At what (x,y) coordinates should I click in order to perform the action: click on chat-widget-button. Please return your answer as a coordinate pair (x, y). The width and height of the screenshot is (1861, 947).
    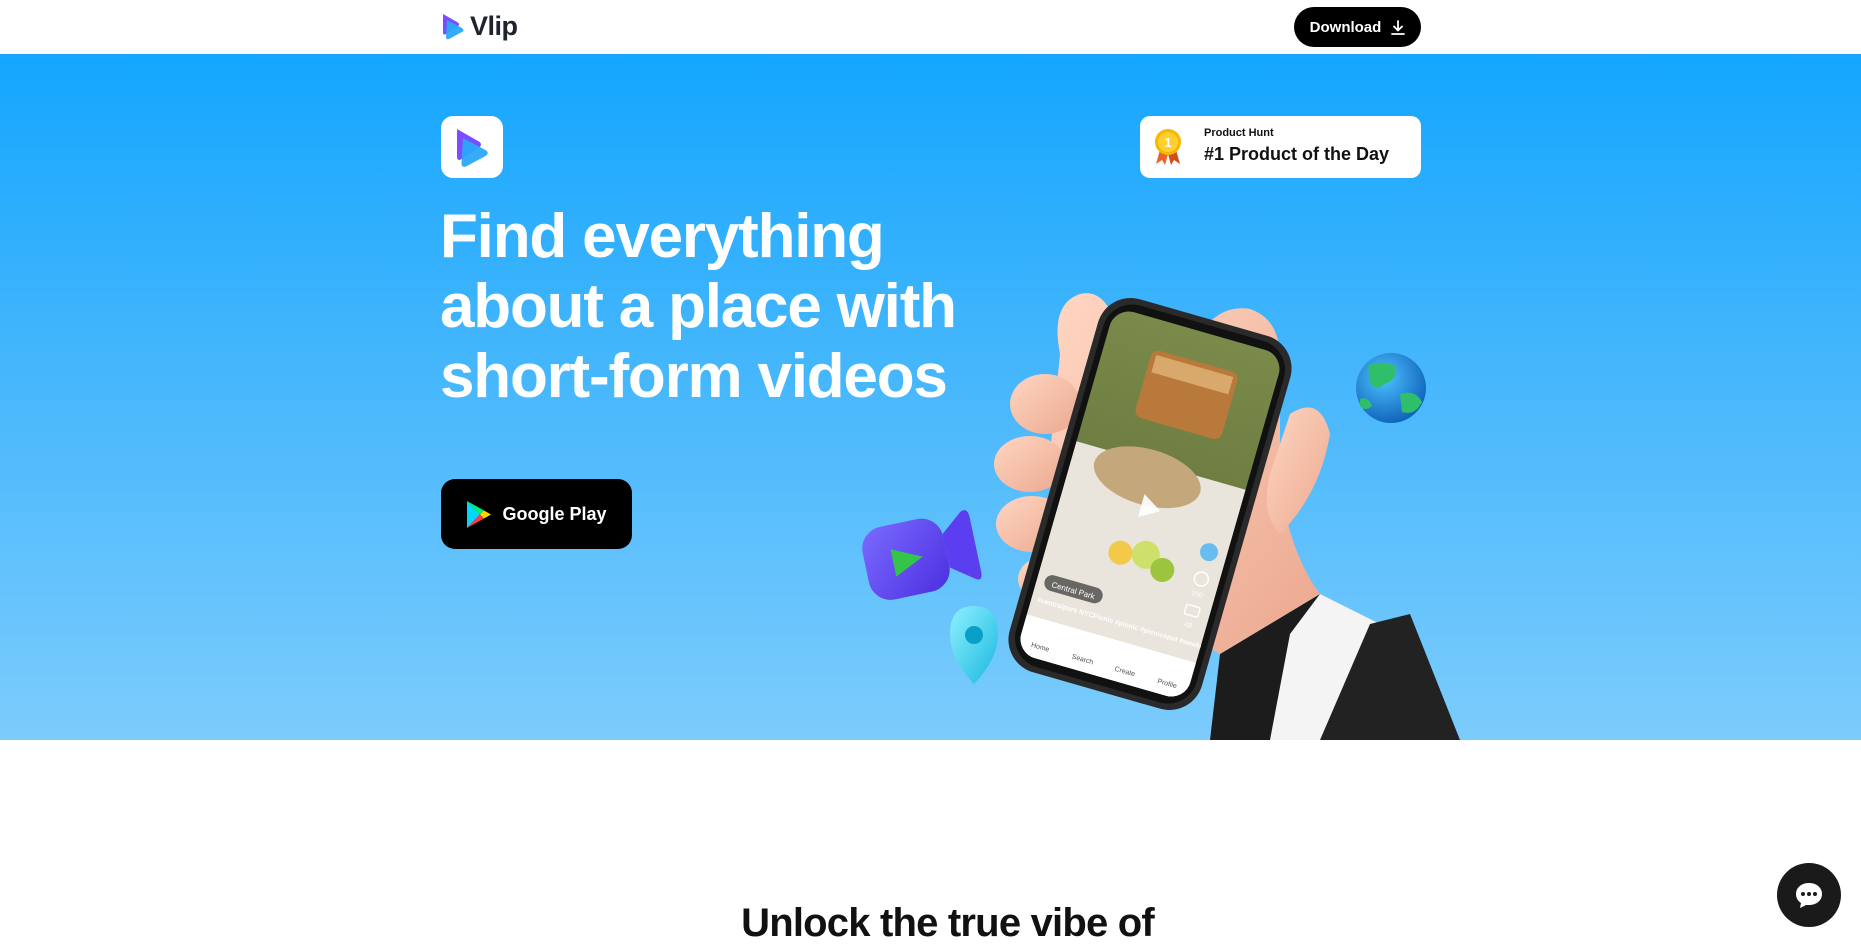
    Looking at the image, I should click on (1809, 895).